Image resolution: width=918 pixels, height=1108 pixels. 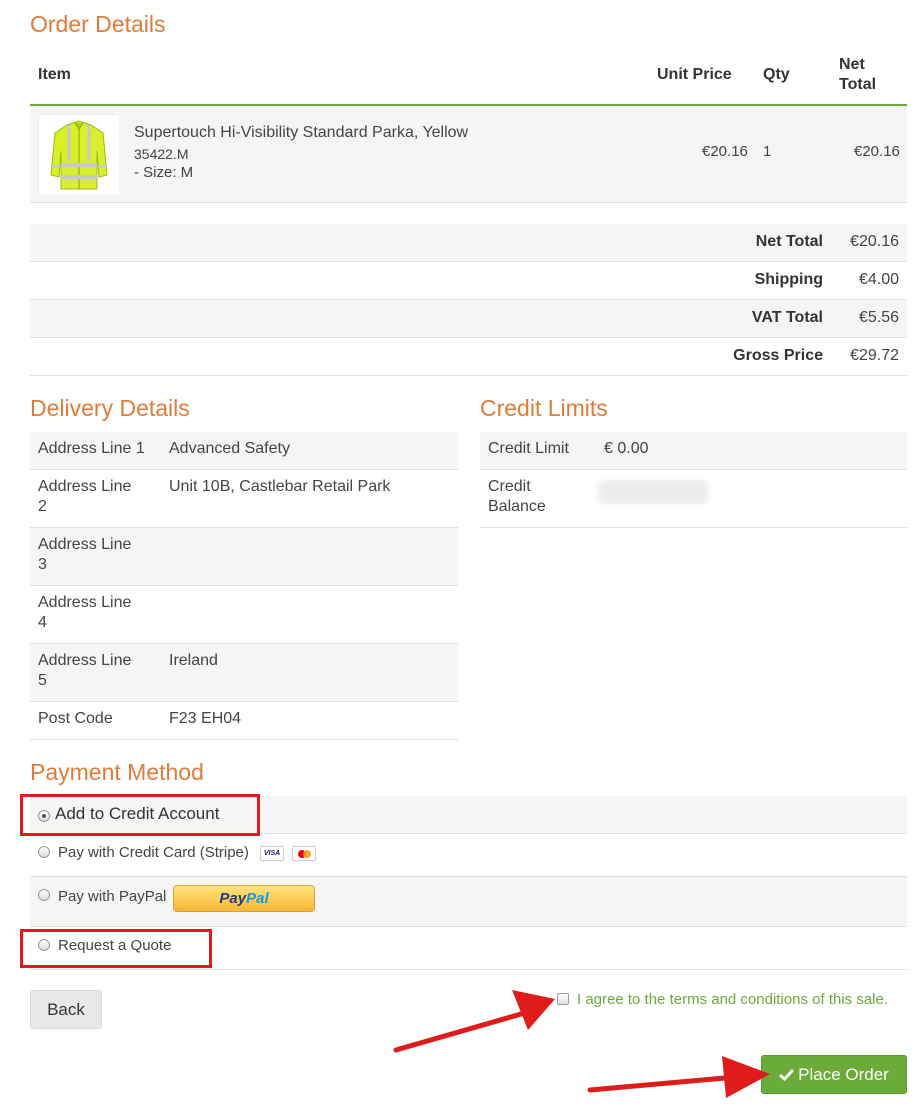 What do you see at coordinates (474, 1021) in the screenshot?
I see `arrow-to-terms-icon` at bounding box center [474, 1021].